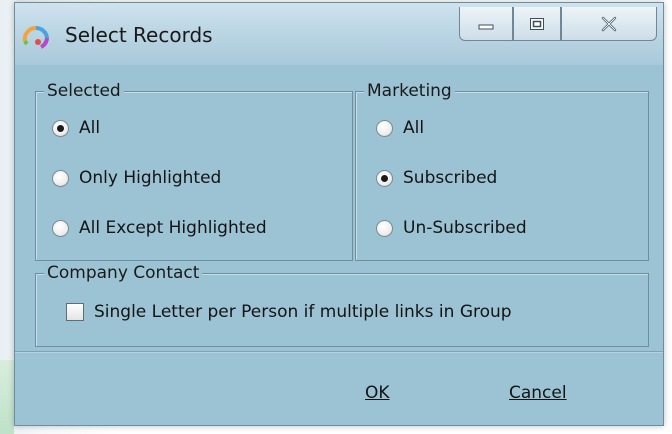 Image resolution: width=672 pixels, height=434 pixels. Describe the element at coordinates (150, 178) in the screenshot. I see `only-highlighted-label: Only Highlighted` at that location.